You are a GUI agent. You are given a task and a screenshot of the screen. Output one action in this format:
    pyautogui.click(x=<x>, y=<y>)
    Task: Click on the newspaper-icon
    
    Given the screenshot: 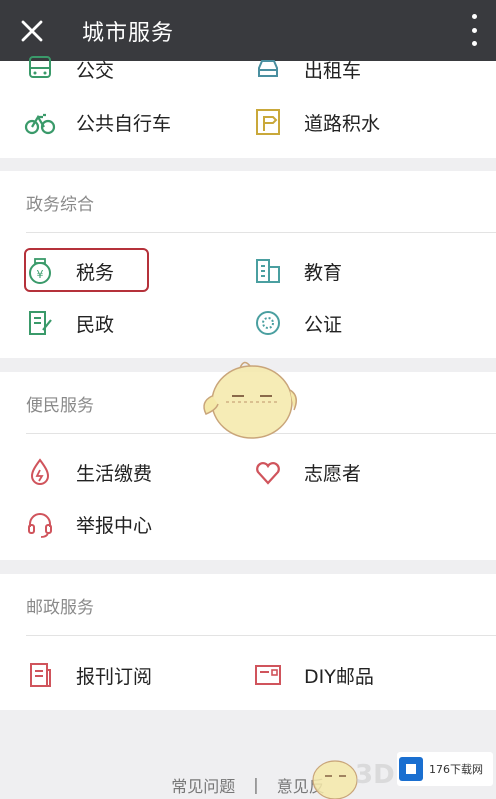 What is the action you would take?
    pyautogui.click(x=40, y=675)
    